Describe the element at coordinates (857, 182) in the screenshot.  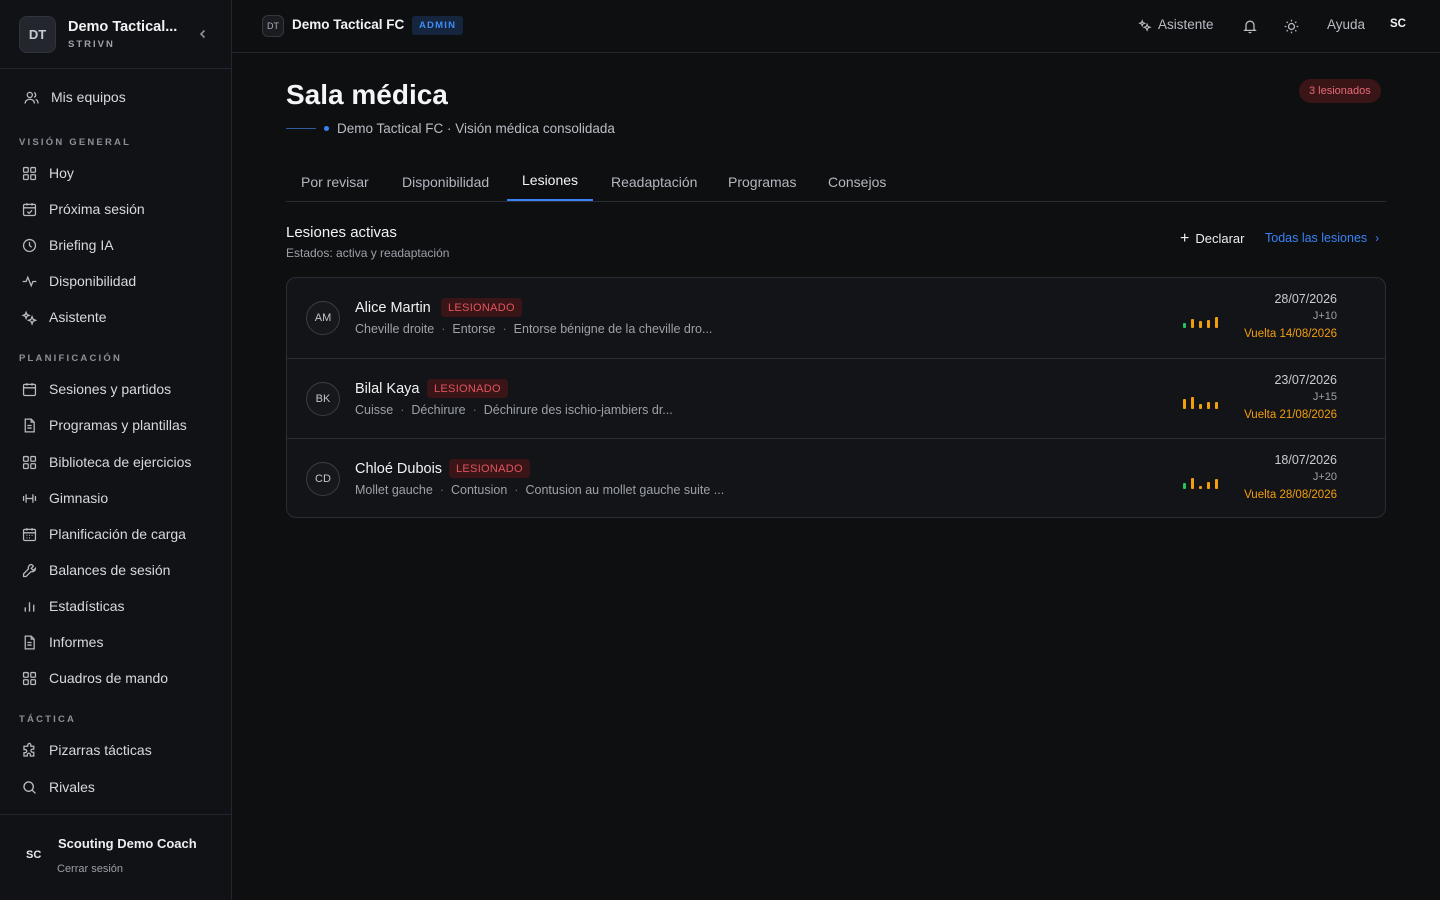
I see `tab-consejos: Consejos` at that location.